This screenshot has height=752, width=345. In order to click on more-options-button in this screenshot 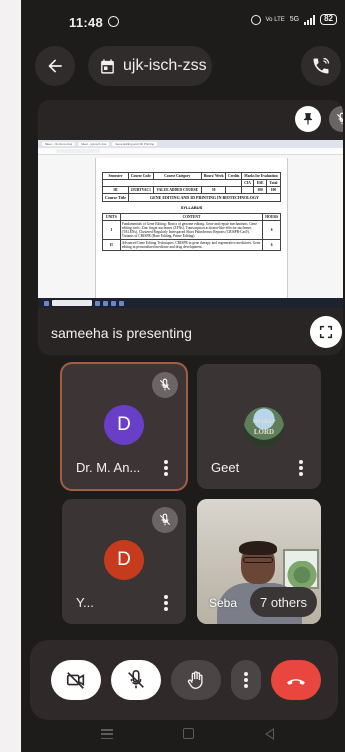, I will do `click(246, 680)`.